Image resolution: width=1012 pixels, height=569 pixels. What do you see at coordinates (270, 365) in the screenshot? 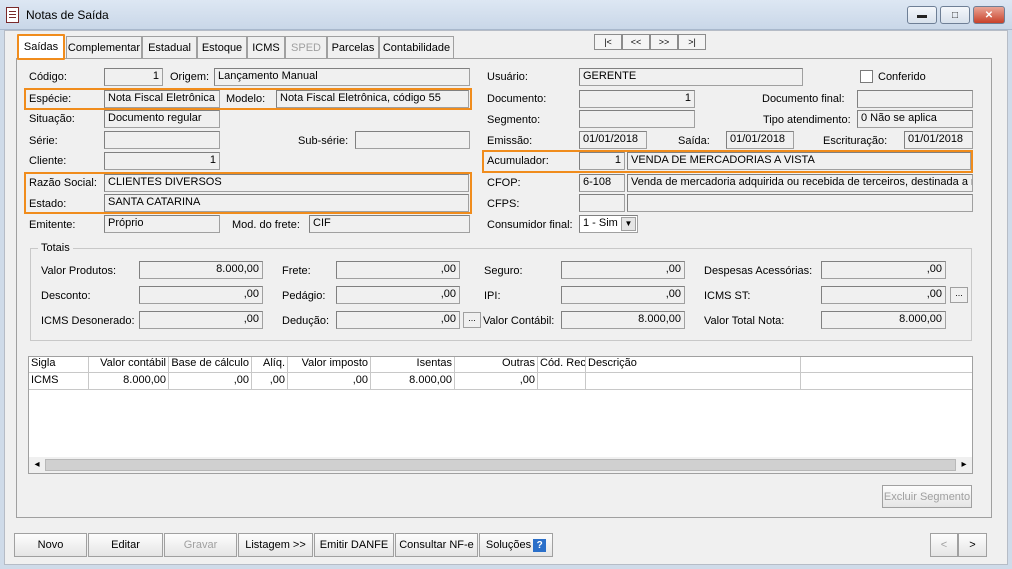
I see `col-header-aliquota: Alíq.` at bounding box center [270, 365].